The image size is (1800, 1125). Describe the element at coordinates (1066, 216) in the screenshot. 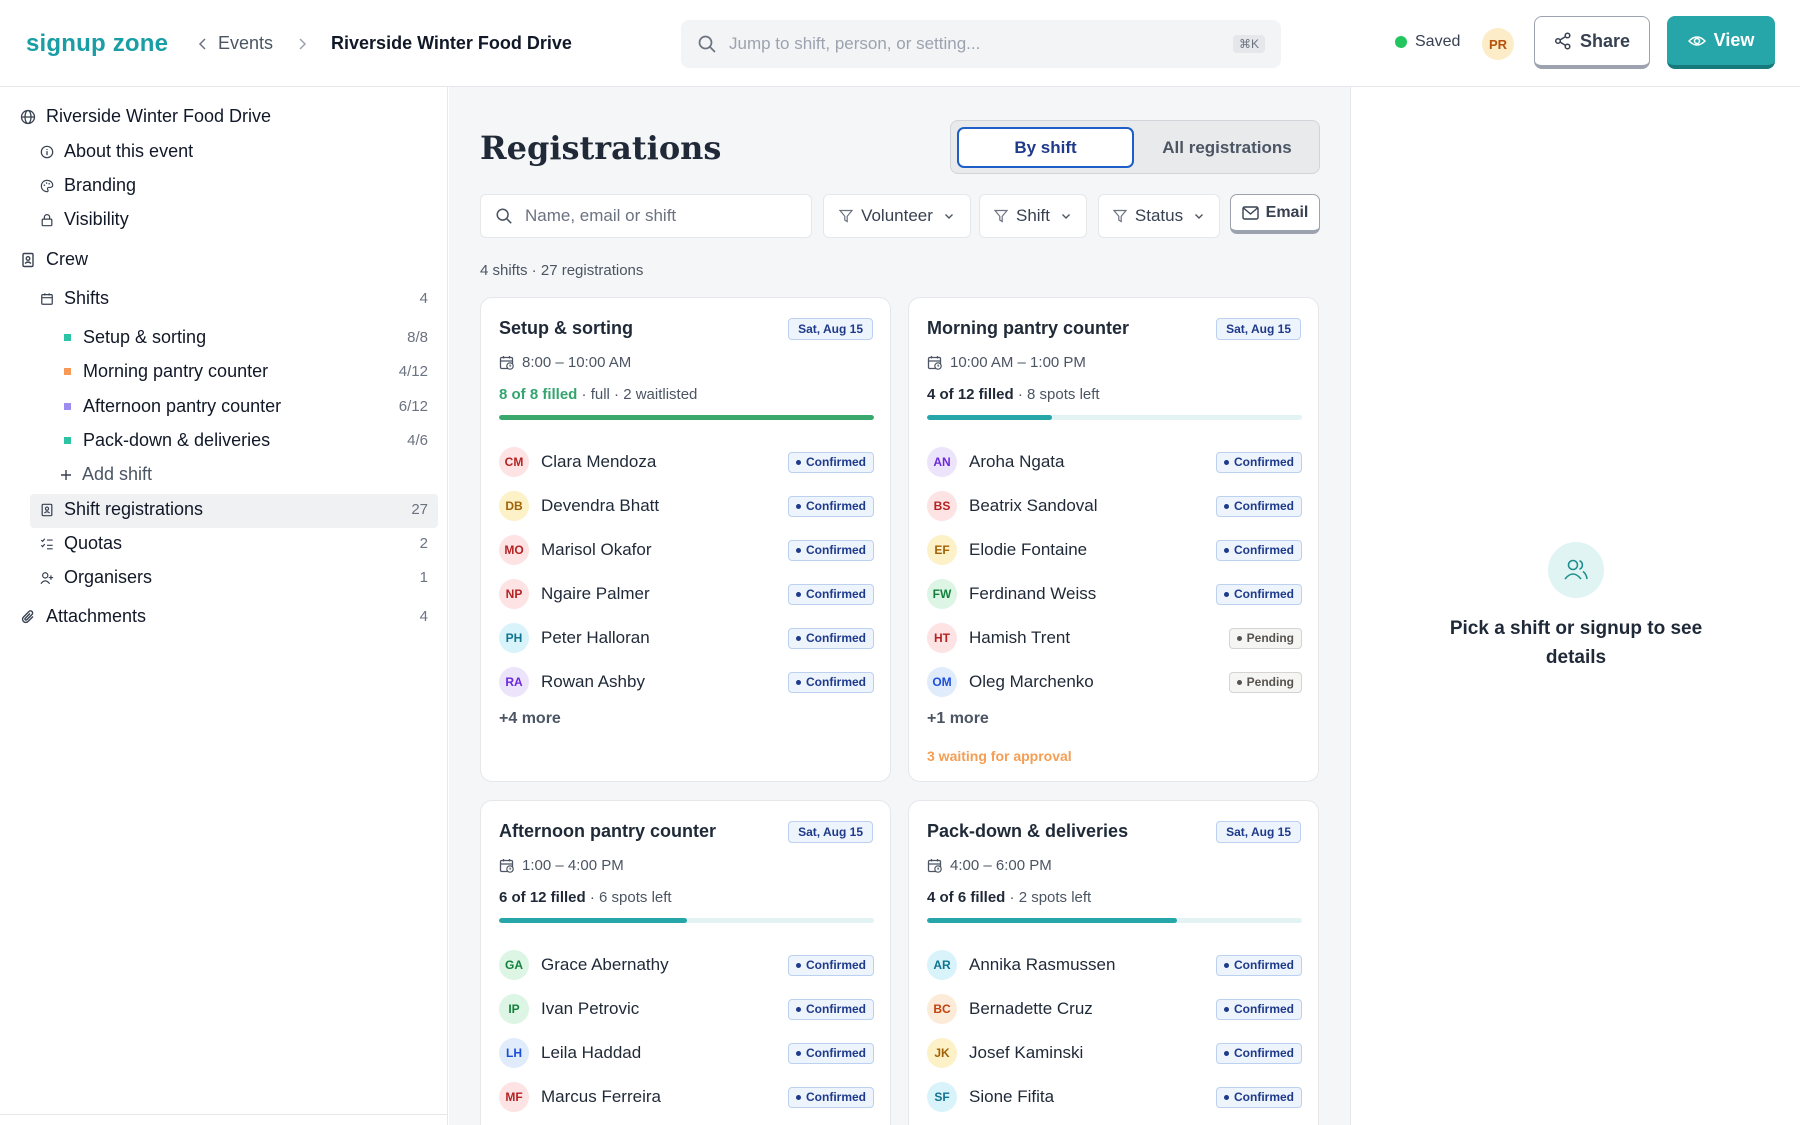

I see `chevron-down-icon` at that location.